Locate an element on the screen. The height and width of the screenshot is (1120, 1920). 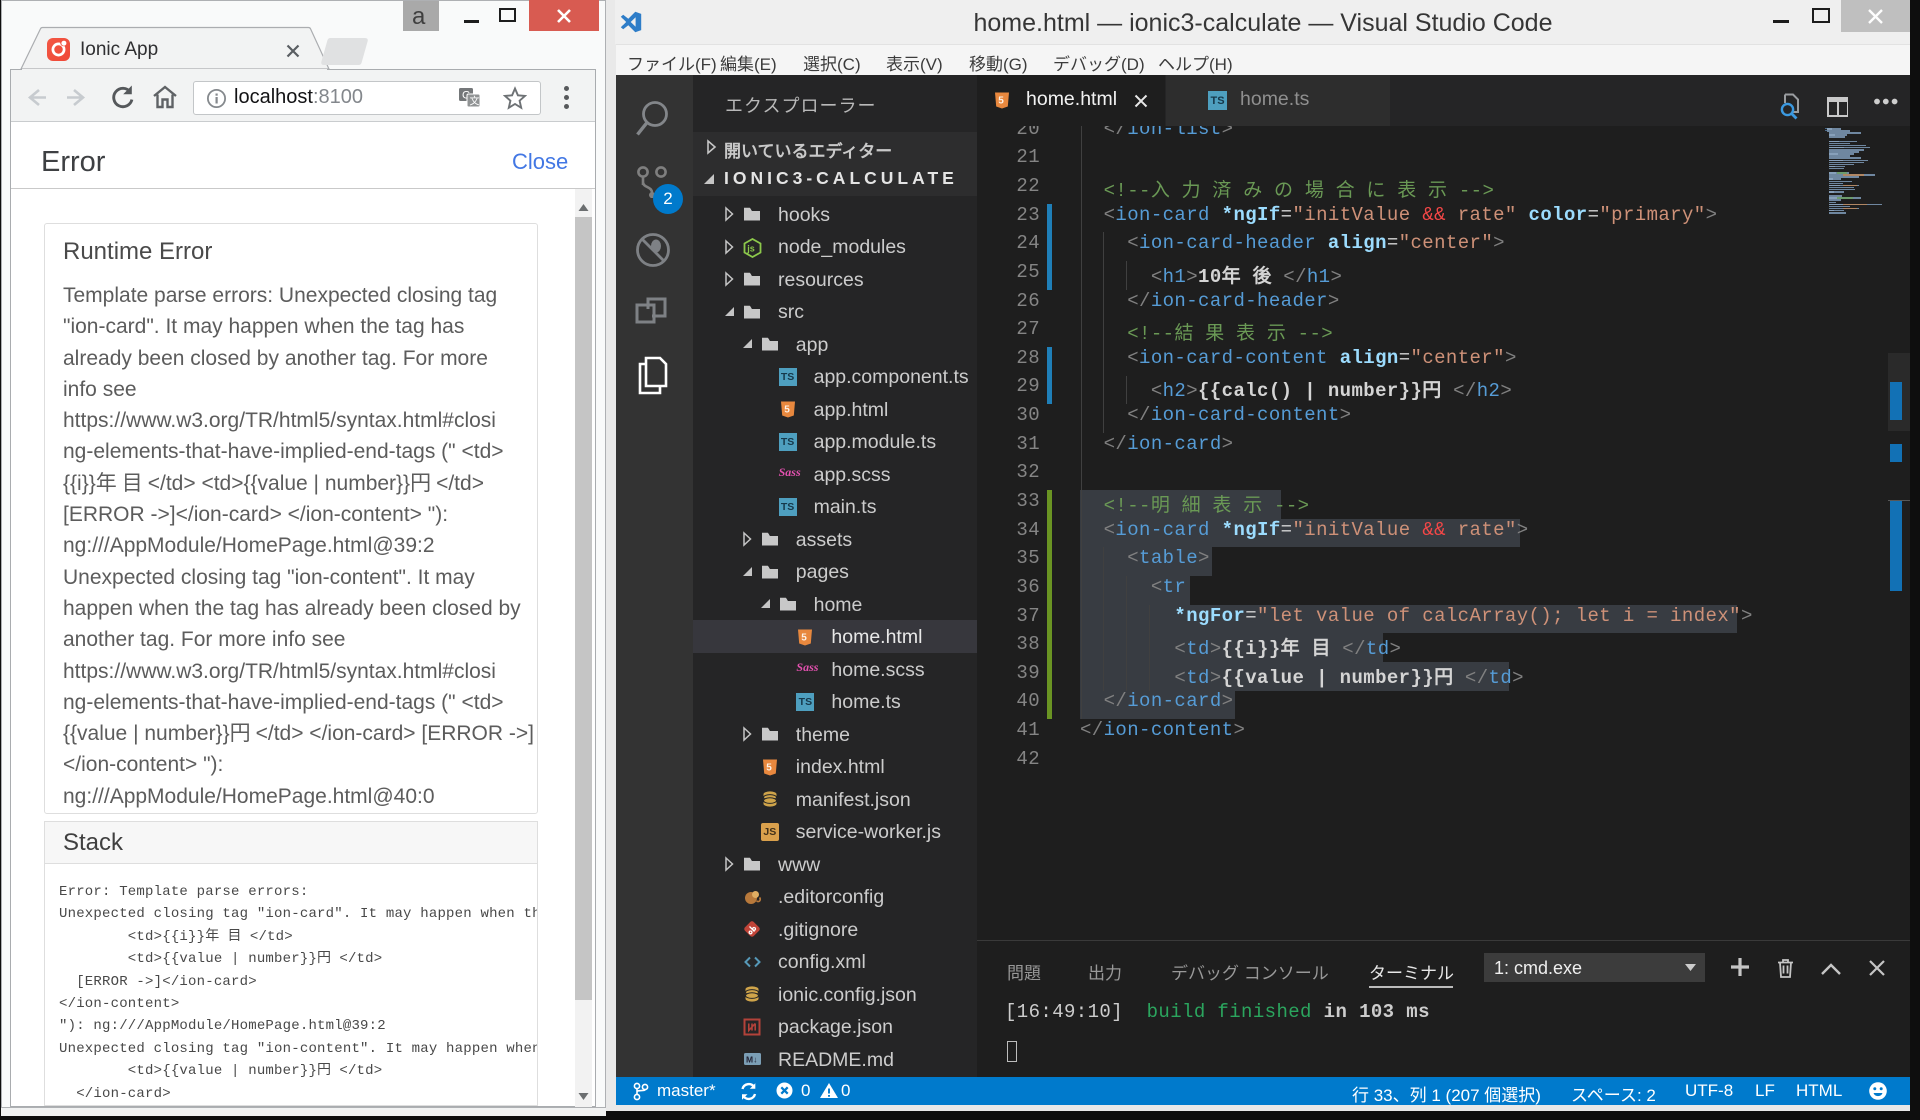
svg-text: M↓ is located at coordinates (751, 1059).